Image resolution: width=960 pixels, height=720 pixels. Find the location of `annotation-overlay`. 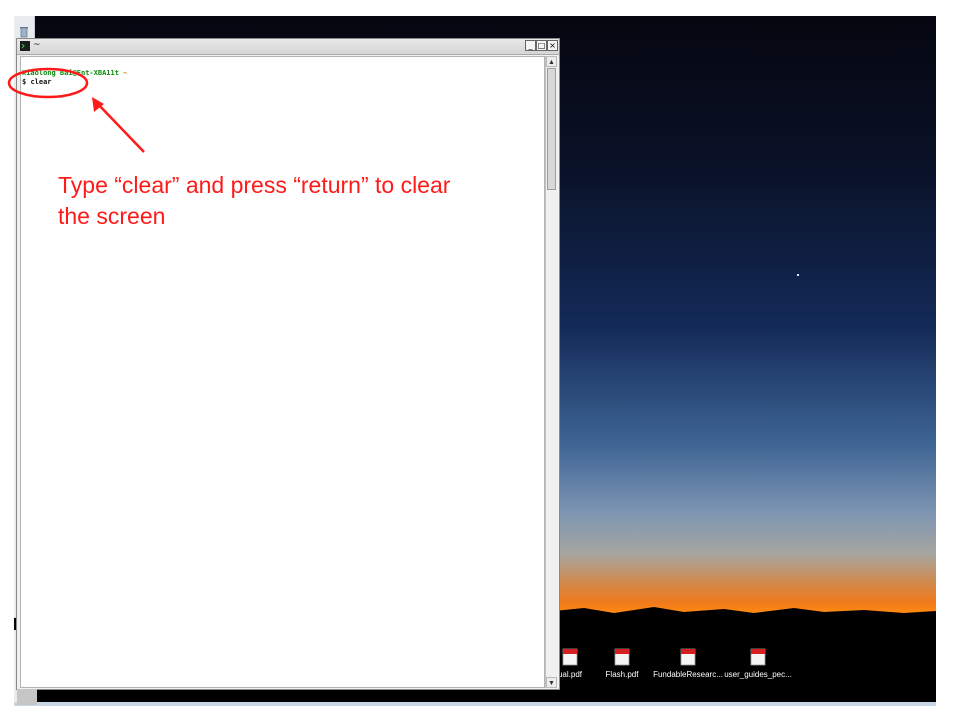

annotation-overlay is located at coordinates (76, 110).